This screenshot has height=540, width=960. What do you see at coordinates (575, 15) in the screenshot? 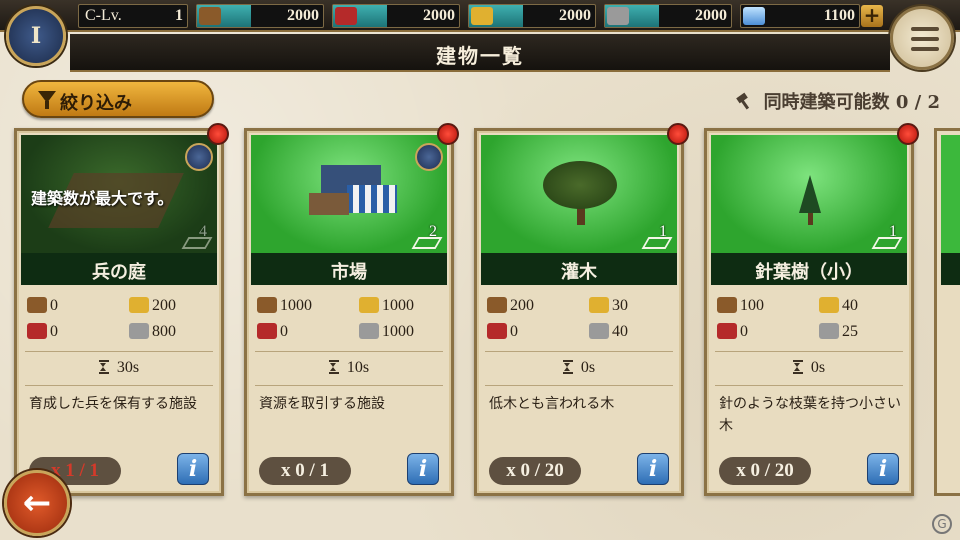
I see `gold-value: 2000` at bounding box center [575, 15].